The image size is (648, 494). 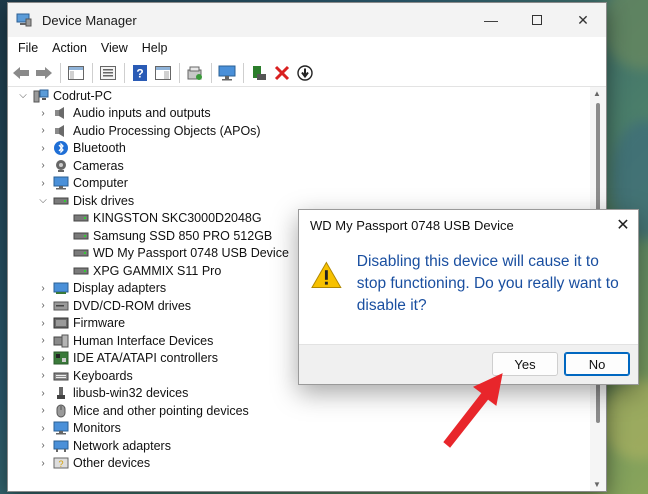 I want to click on scan-hardware-icon, so click(x=194, y=73).